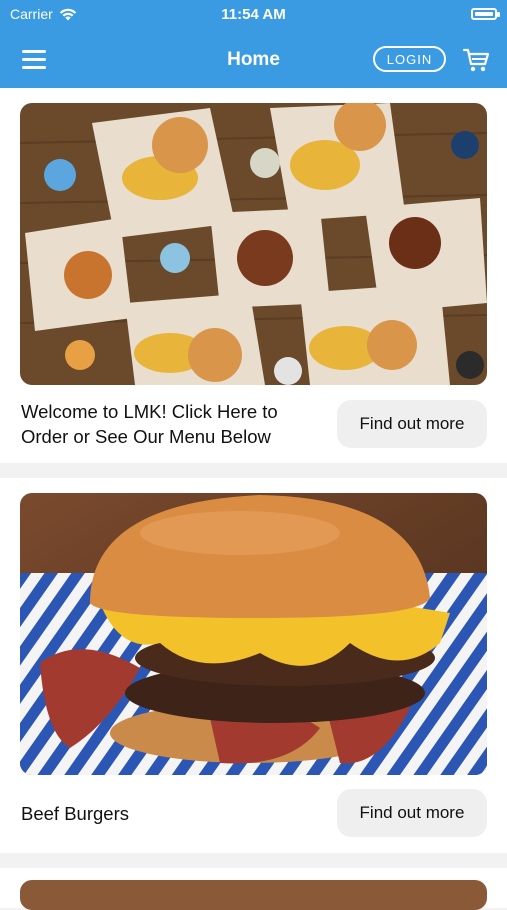 This screenshot has height=910, width=507. I want to click on wifi-icon, so click(67, 14).